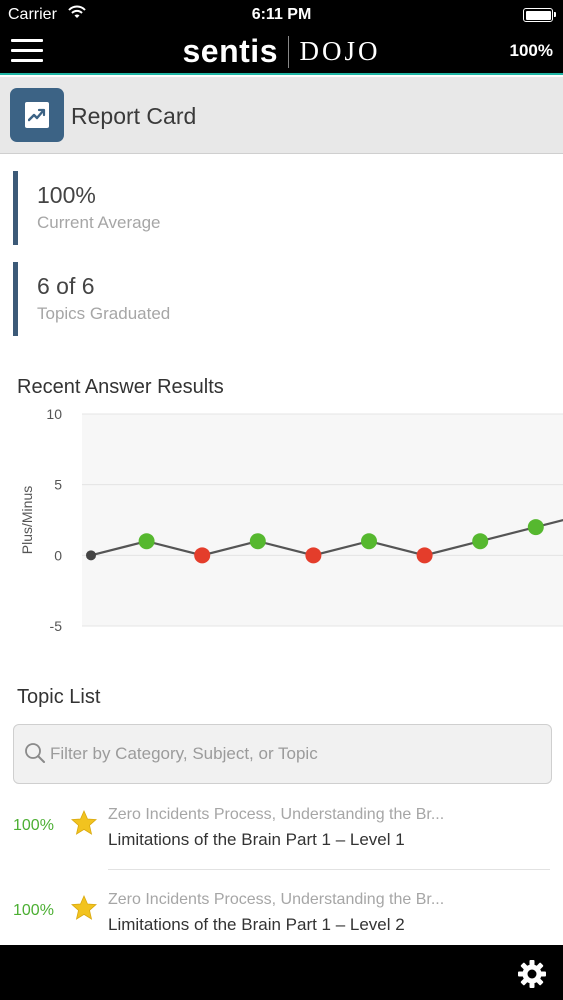 The image size is (563, 1000). I want to click on y-tick-label: 0, so click(58, 555).